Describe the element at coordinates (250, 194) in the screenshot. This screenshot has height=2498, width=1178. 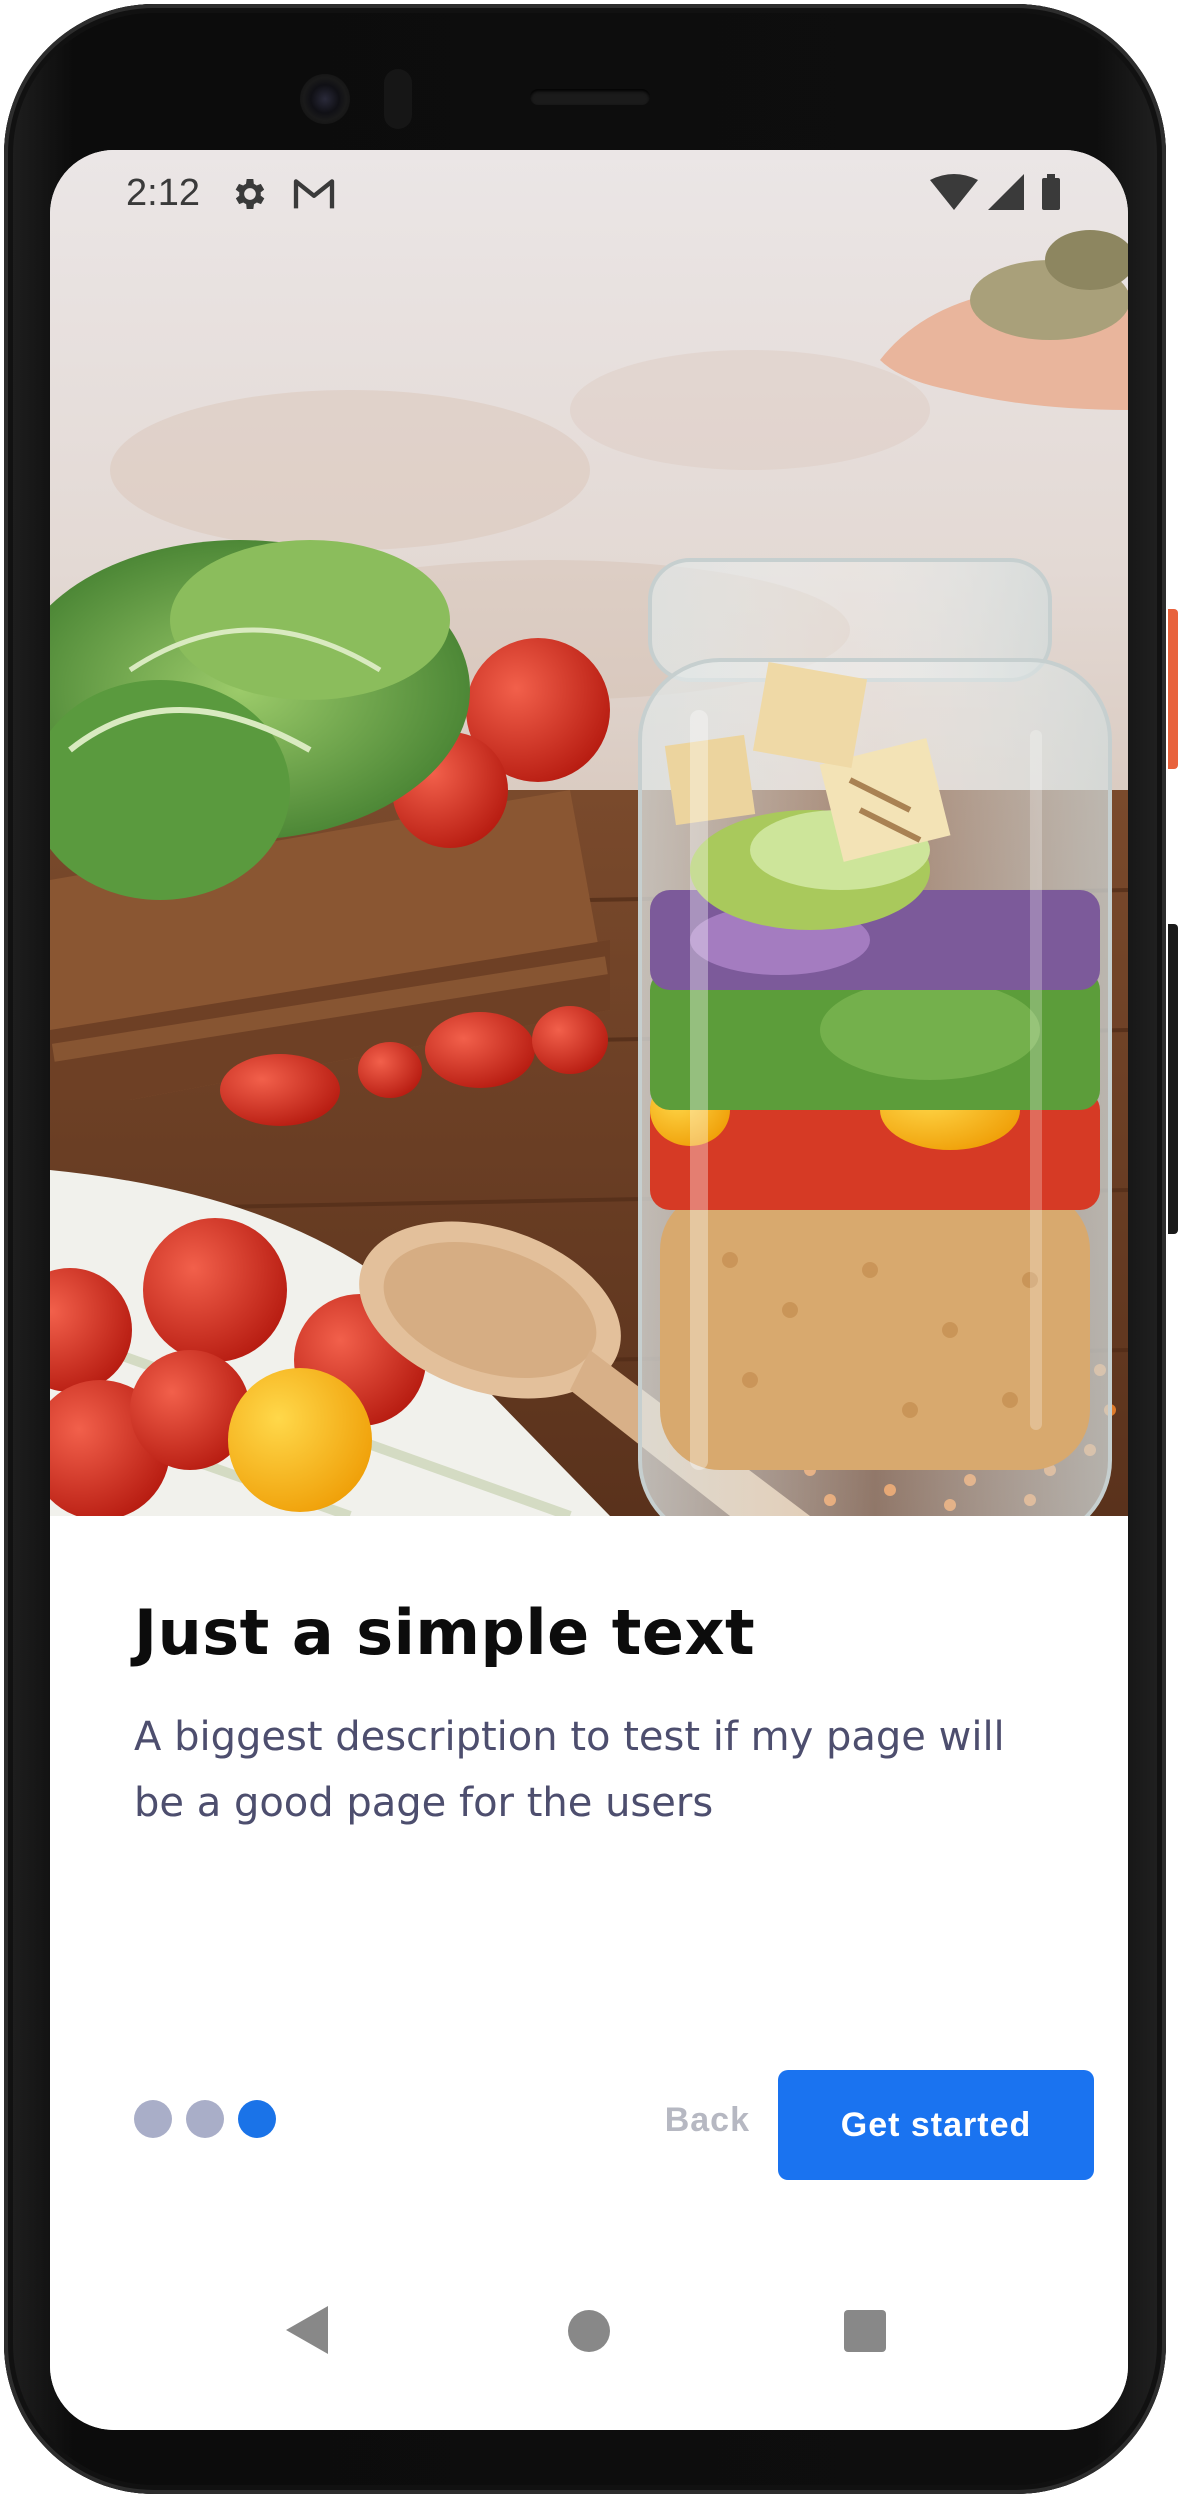
I see `gear-icon` at that location.